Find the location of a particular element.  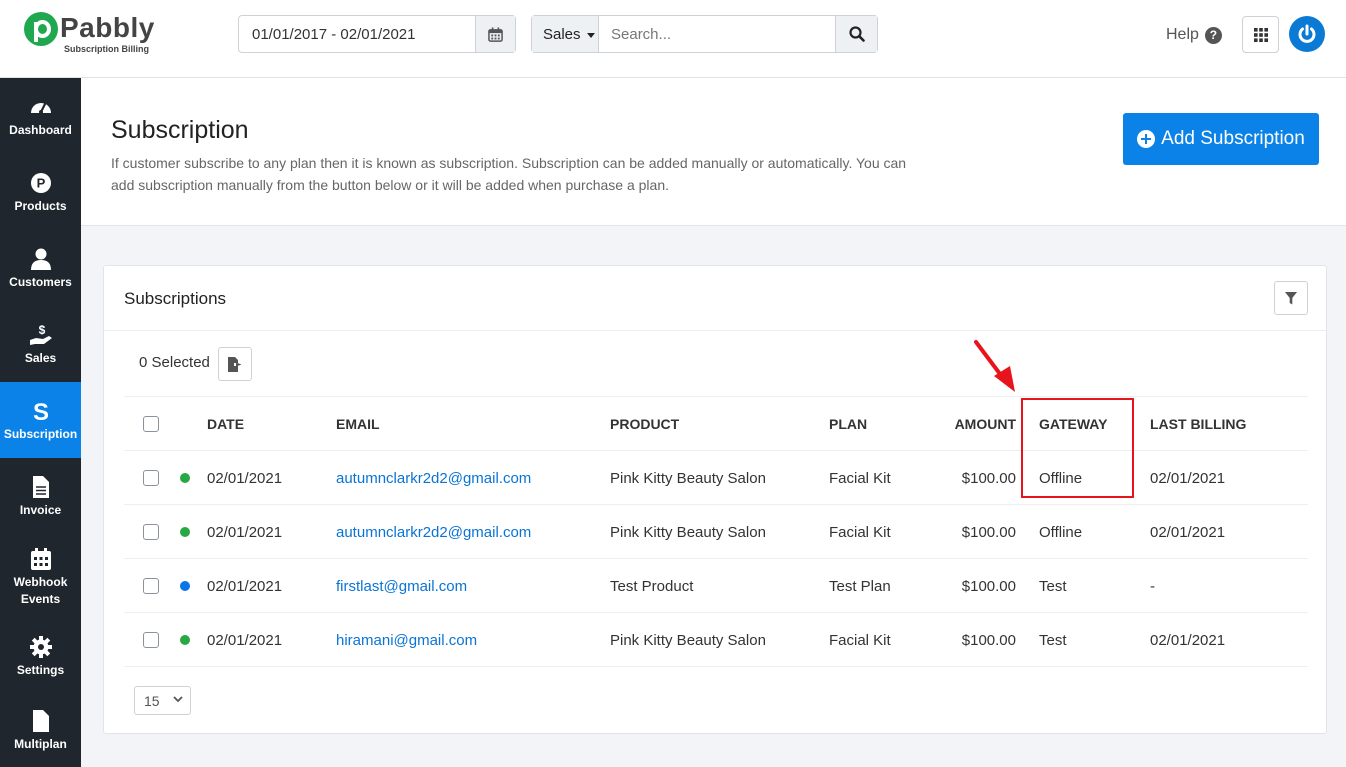

column-header-last-billing: LAST BILLING is located at coordinates (1198, 424).